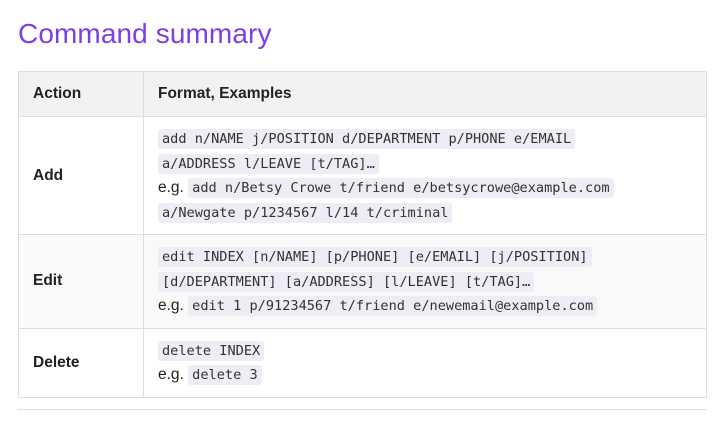  I want to click on action-cell: Add, so click(81, 175).